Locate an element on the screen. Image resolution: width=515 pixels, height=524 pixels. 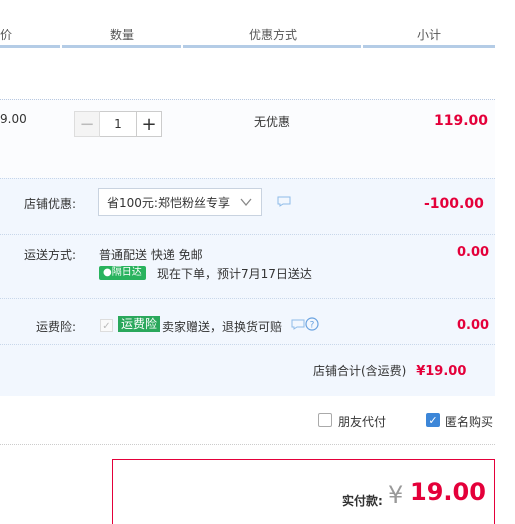
insurance-checkbox: ✓ is located at coordinates (106, 325).